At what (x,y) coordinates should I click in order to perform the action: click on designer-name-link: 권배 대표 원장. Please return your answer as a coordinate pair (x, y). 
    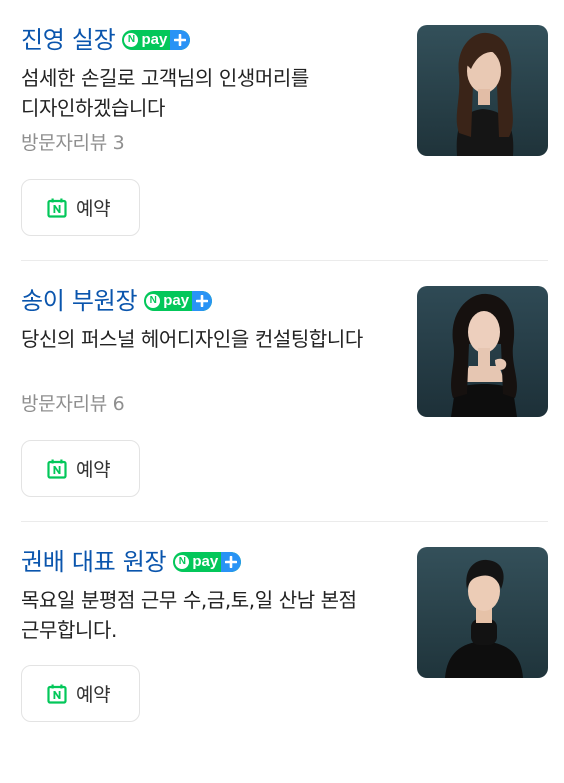
    Looking at the image, I should click on (94, 562).